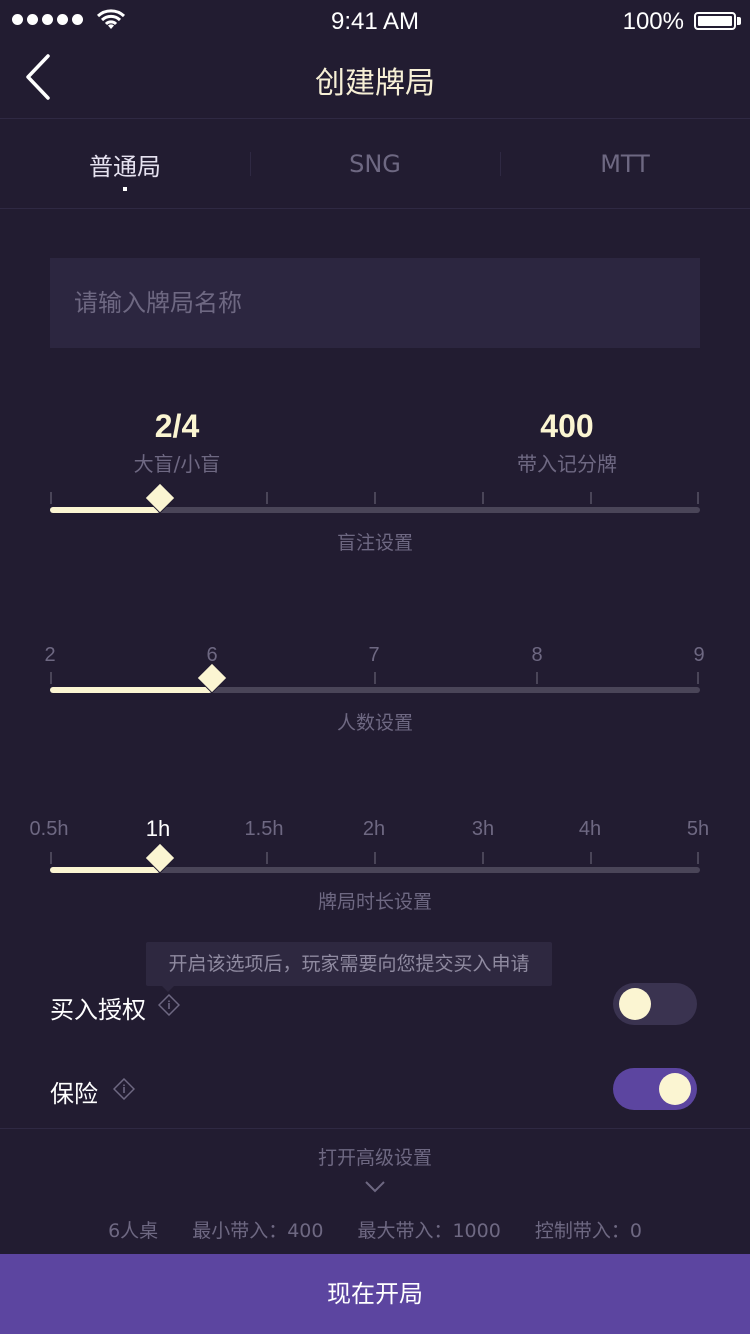 This screenshot has width=750, height=1334. Describe the element at coordinates (125, 189) in the screenshot. I see `active-tab-indicator` at that location.